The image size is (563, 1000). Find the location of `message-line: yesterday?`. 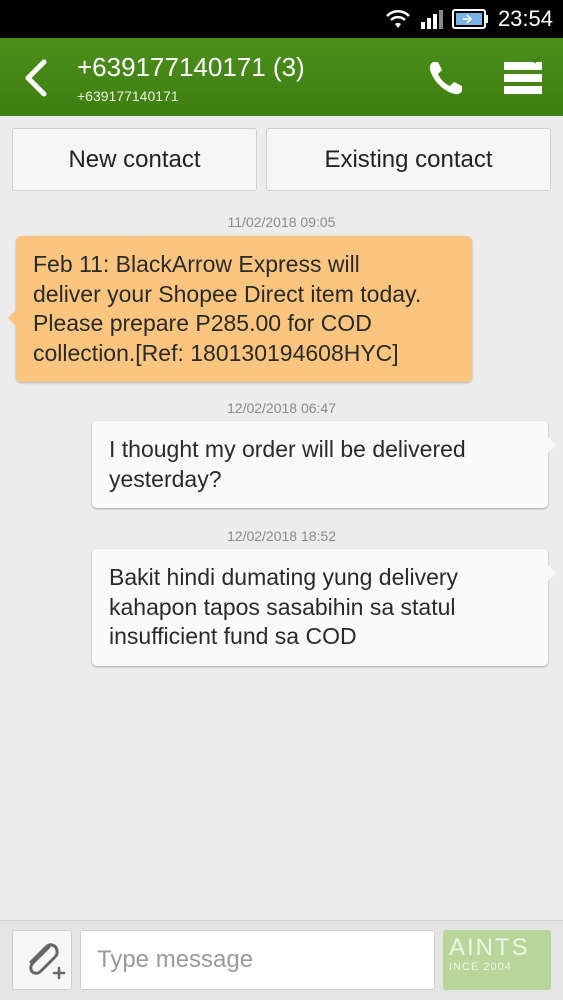

message-line: yesterday? is located at coordinates (165, 478).